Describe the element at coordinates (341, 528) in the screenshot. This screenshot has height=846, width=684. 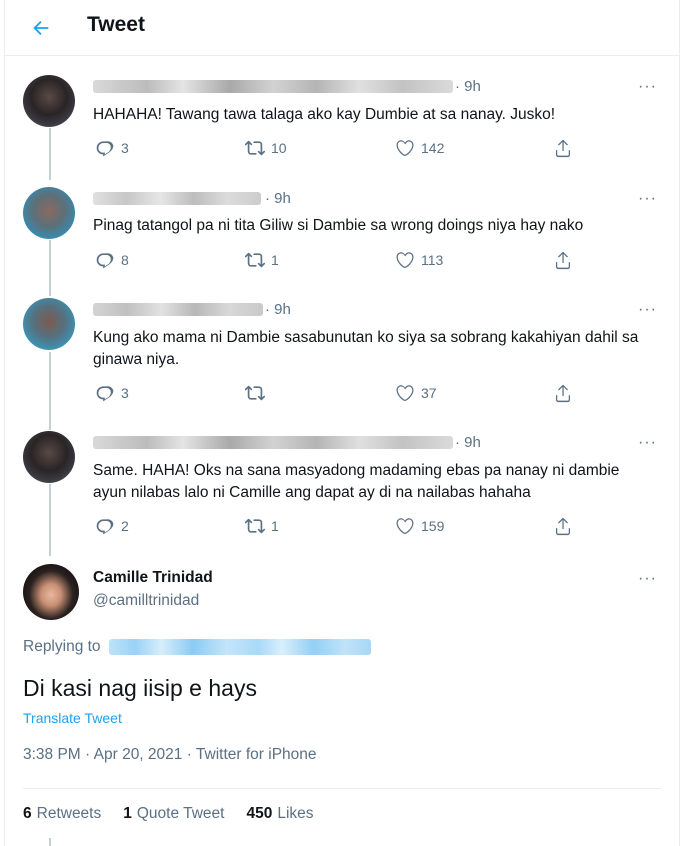
I see `reply-actions: 2 1 159` at that location.